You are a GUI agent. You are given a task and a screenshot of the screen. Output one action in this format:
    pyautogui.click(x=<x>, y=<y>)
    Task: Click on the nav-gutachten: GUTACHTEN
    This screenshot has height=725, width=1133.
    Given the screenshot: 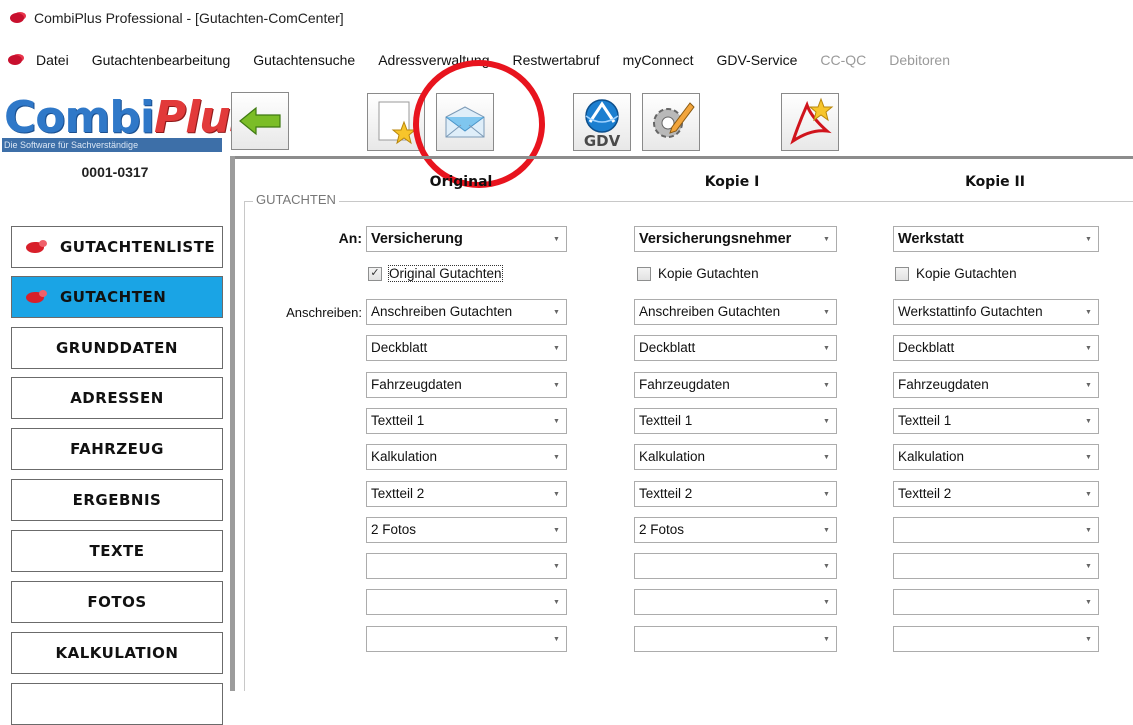 What is the action you would take?
    pyautogui.click(x=117, y=297)
    